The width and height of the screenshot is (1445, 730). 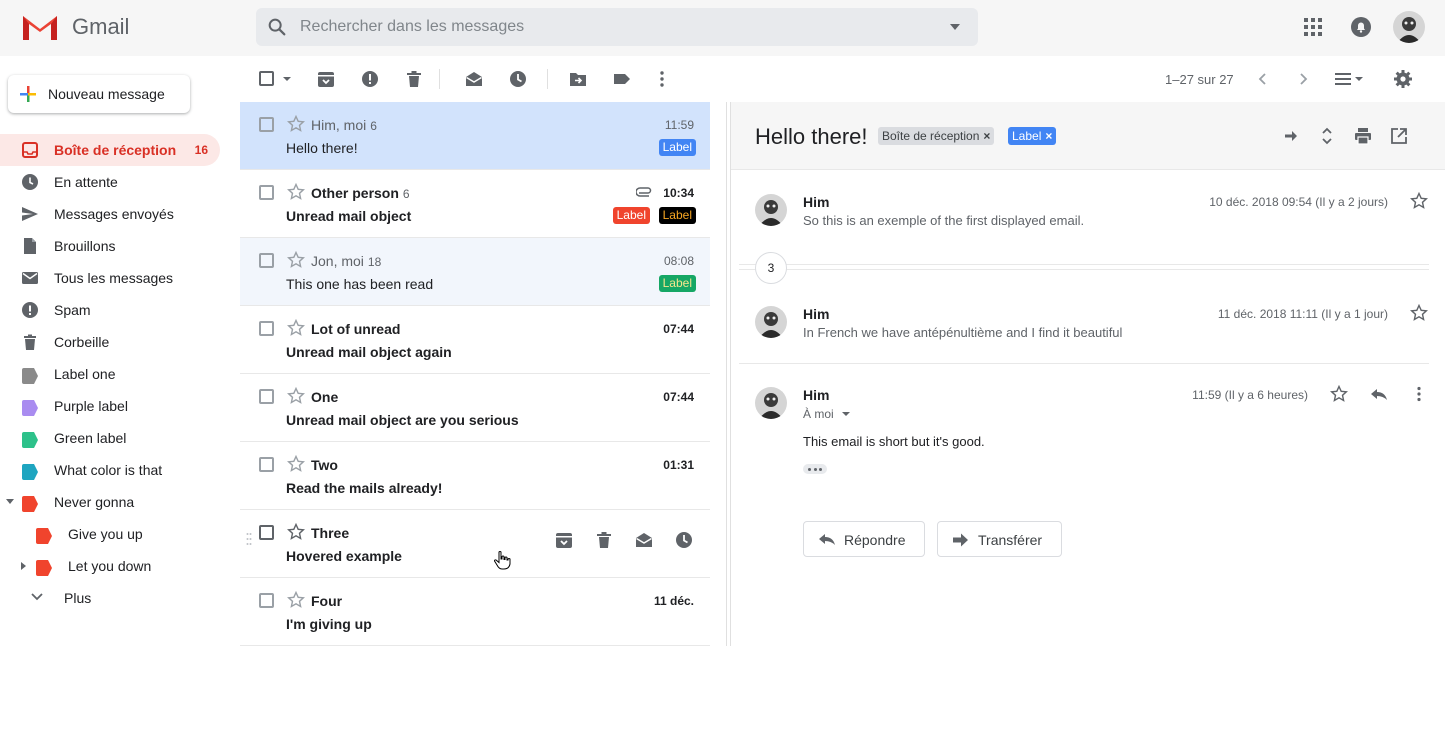 I want to click on sidebar-item-purple-label: Purple label, so click(x=110, y=406).